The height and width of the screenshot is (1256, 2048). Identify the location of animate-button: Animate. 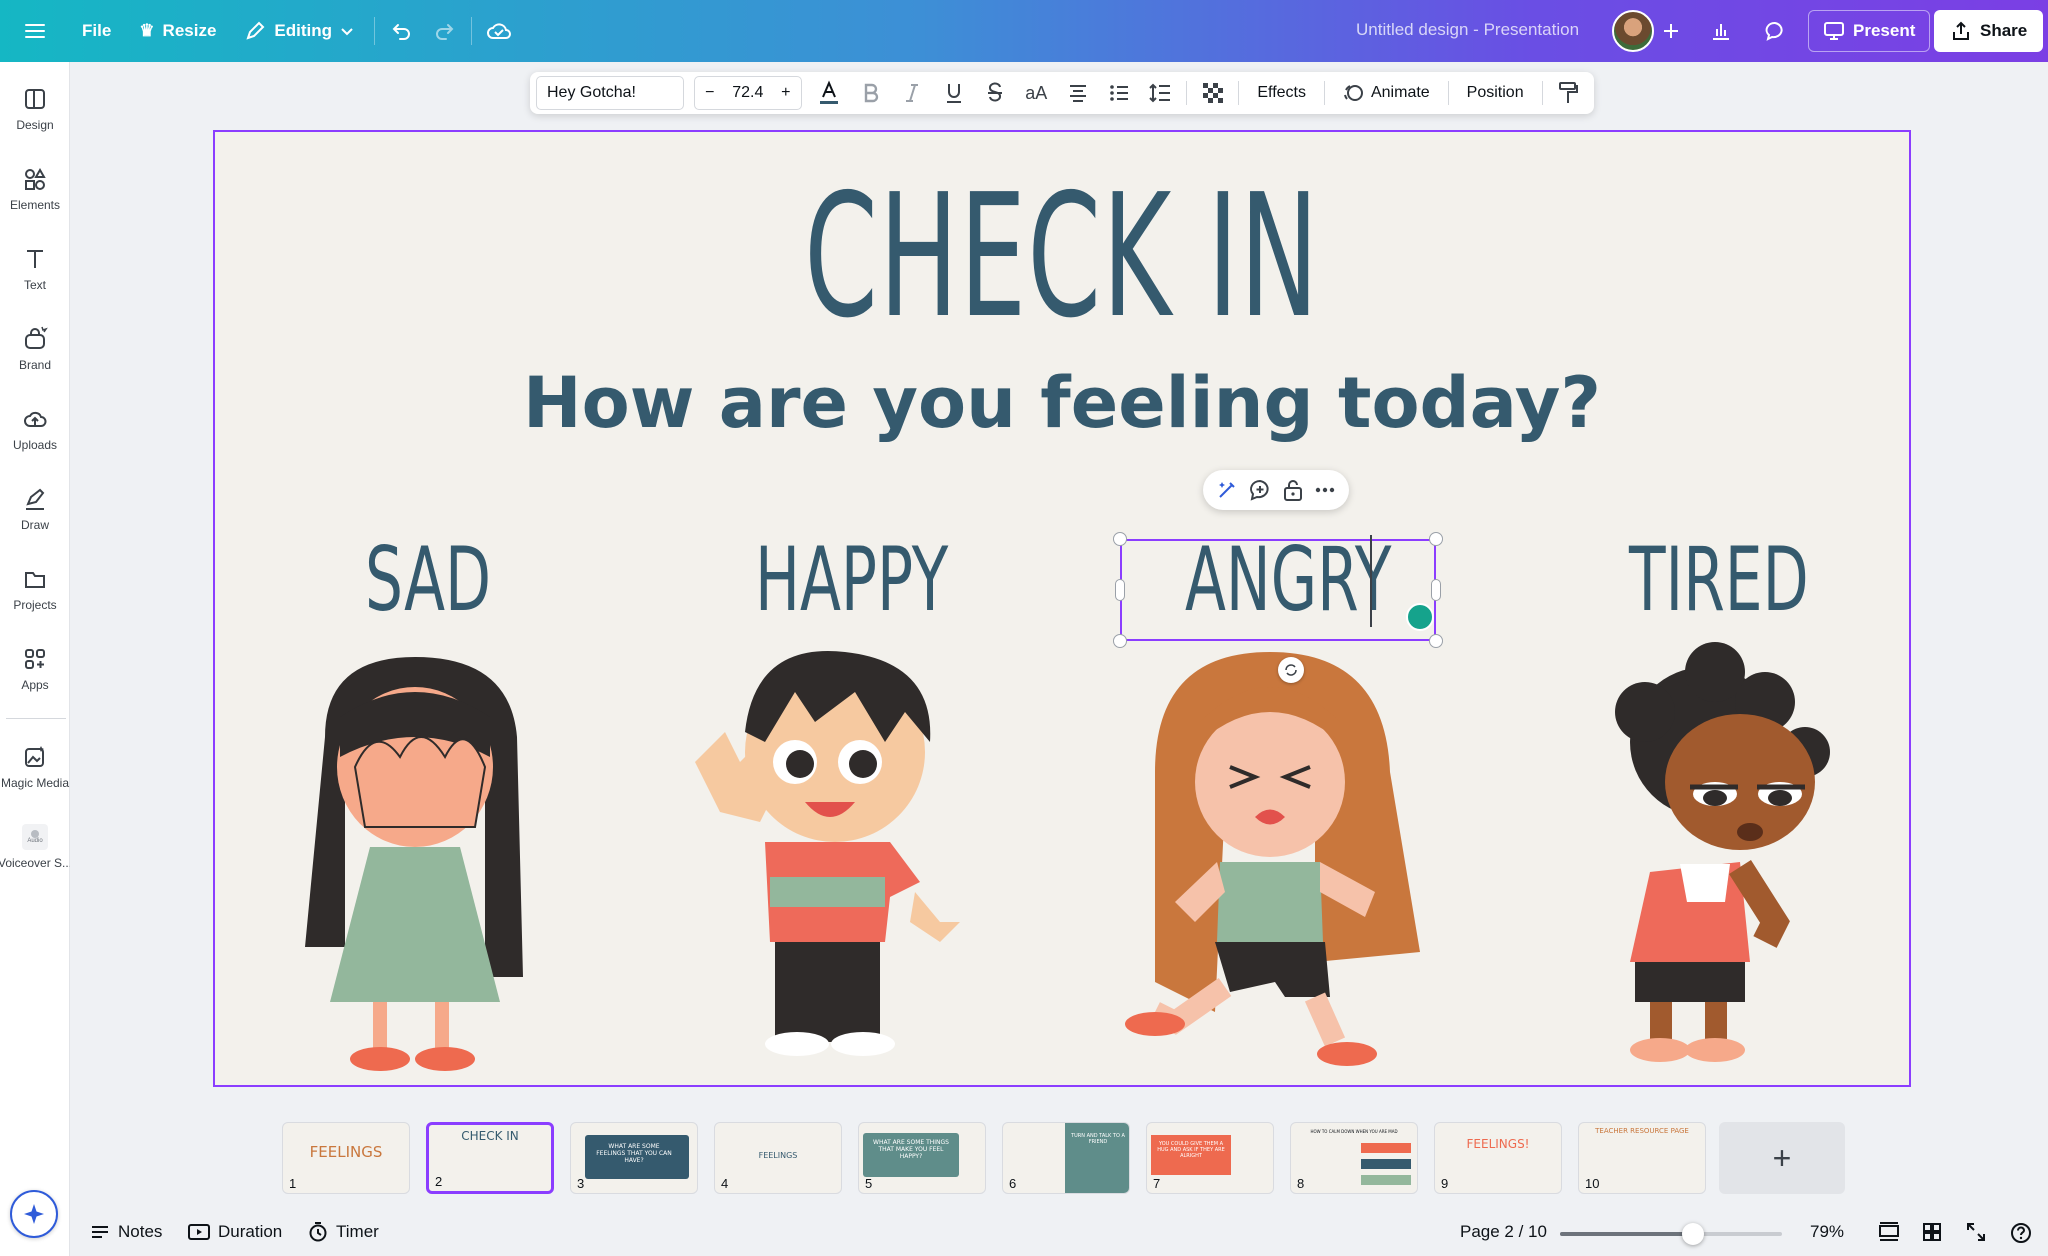
(1386, 93).